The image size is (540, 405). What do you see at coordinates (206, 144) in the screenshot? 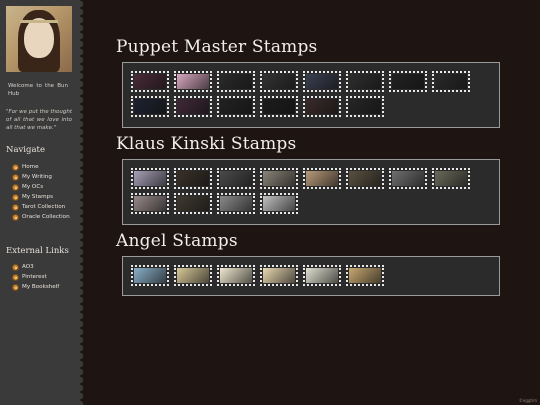
I see `section-title-klaus-kinski: Klaus Kinski Stamps` at bounding box center [206, 144].